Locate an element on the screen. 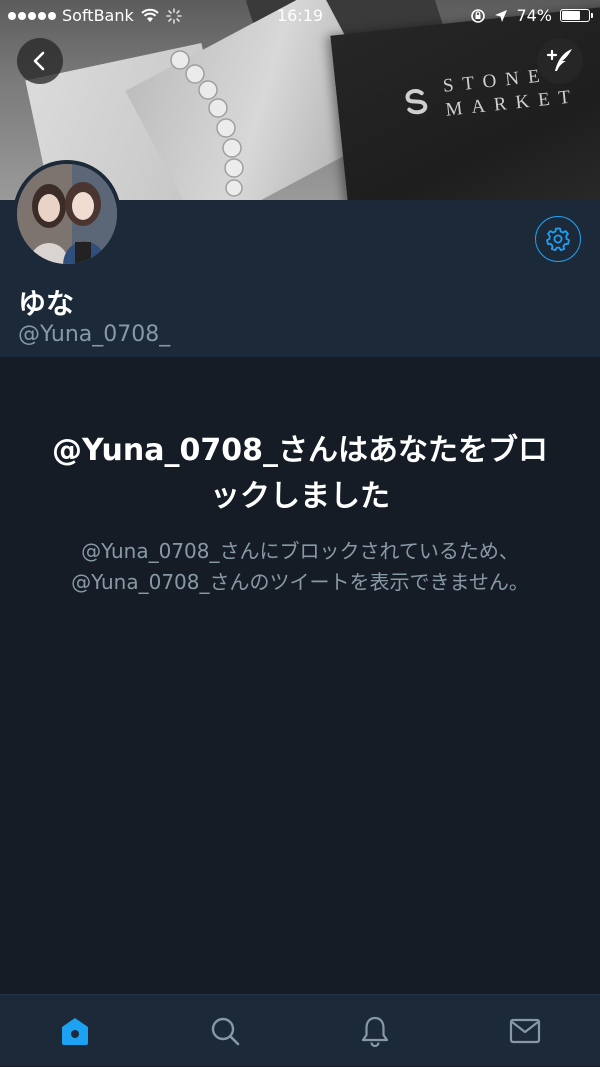  location-arrow-icon is located at coordinates (501, 15).